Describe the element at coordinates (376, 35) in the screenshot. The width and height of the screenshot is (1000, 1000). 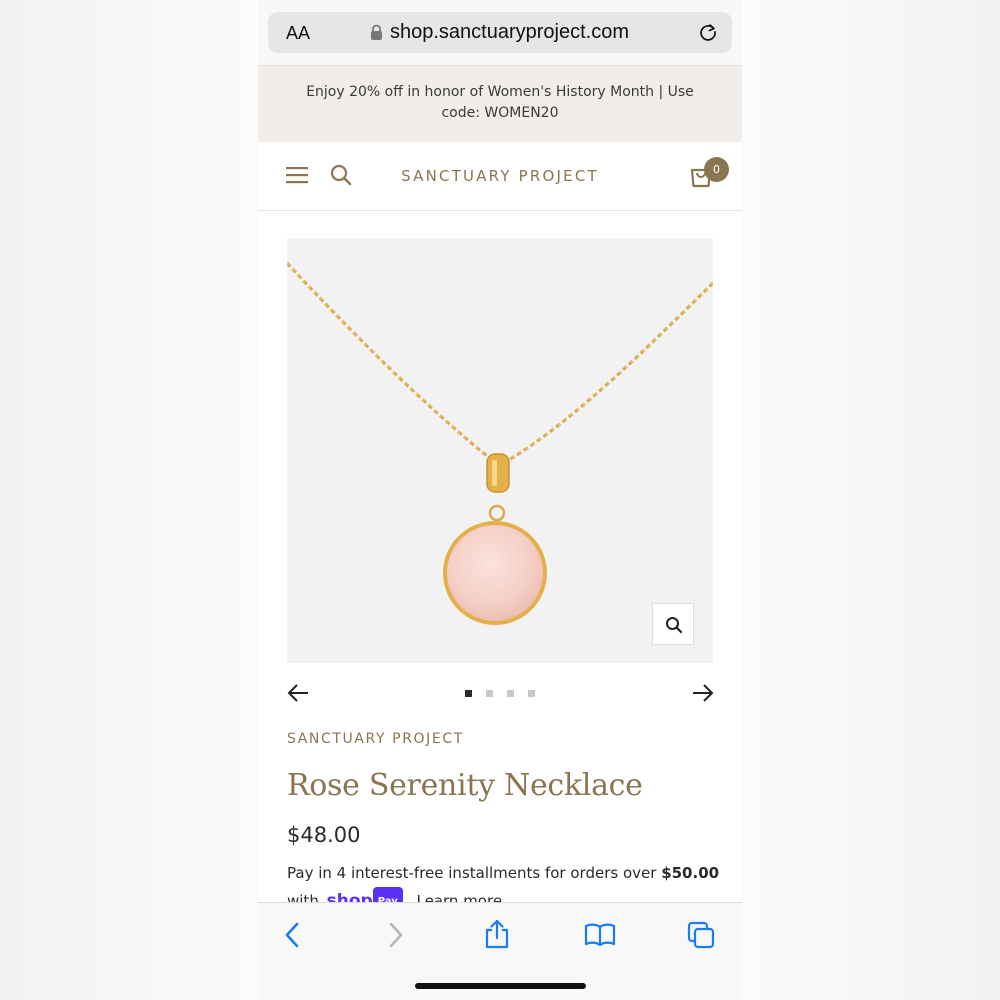
I see `lock-icon` at that location.